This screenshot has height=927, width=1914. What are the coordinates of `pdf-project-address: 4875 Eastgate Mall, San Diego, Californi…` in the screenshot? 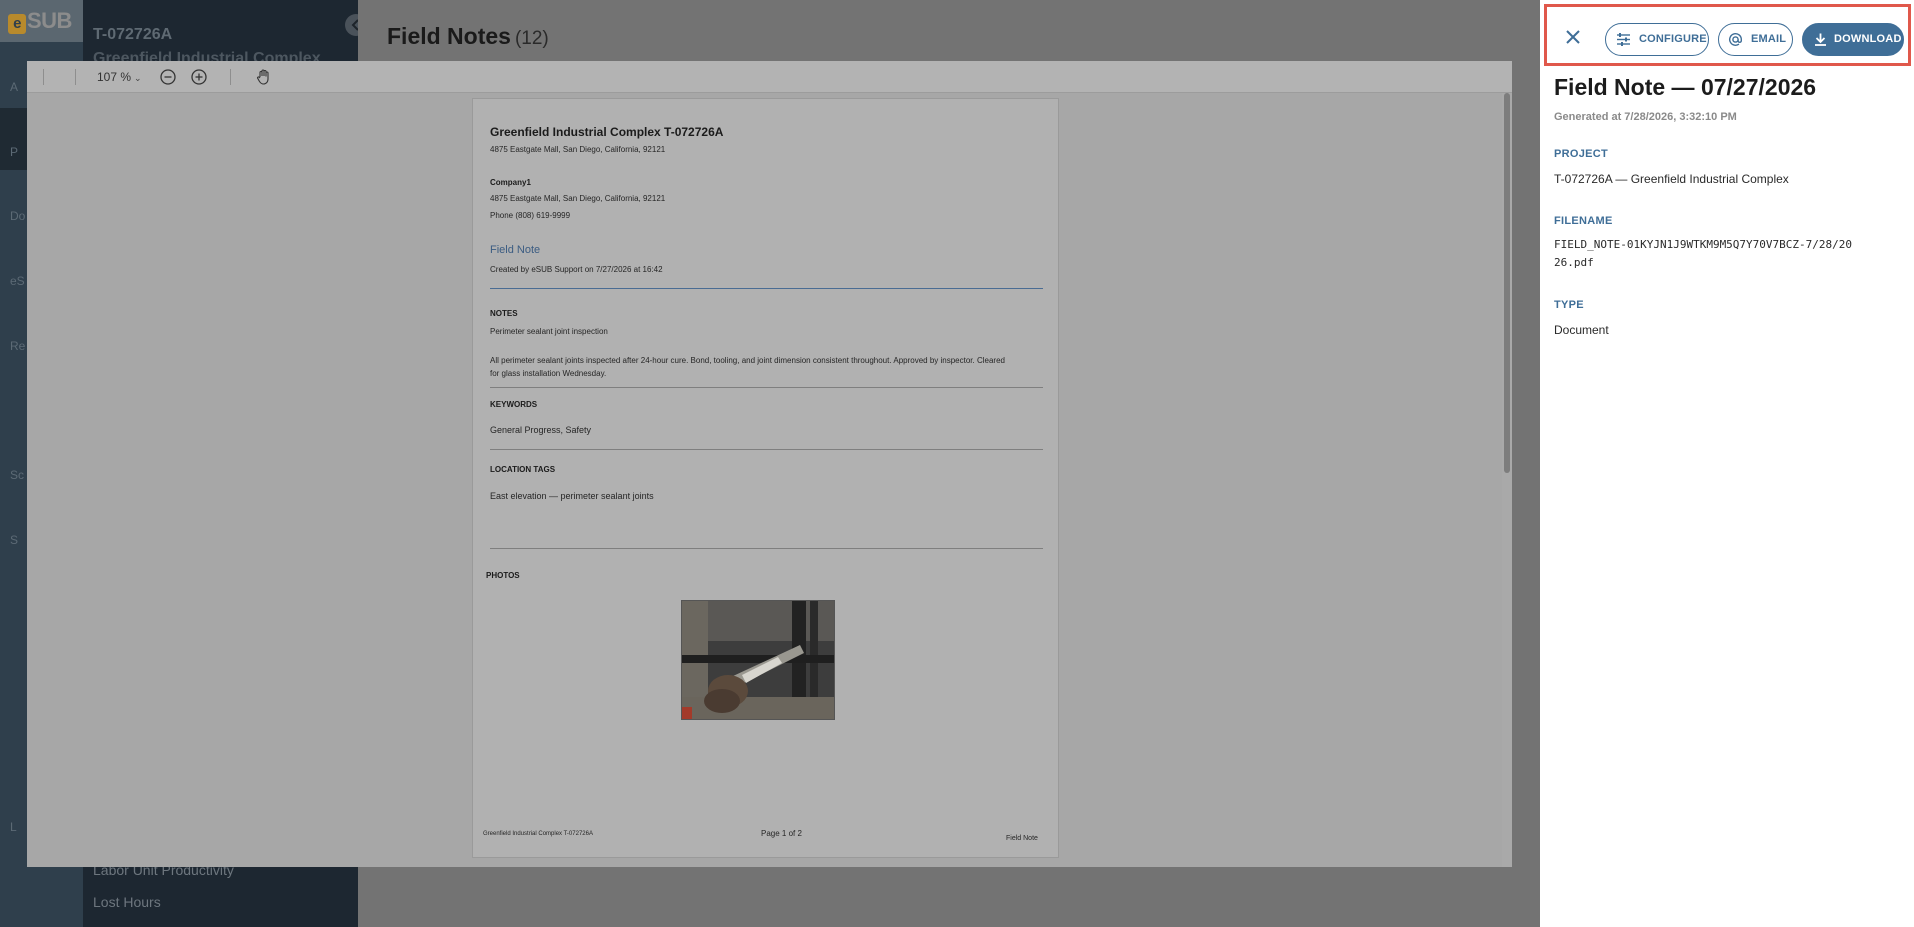 It's located at (578, 149).